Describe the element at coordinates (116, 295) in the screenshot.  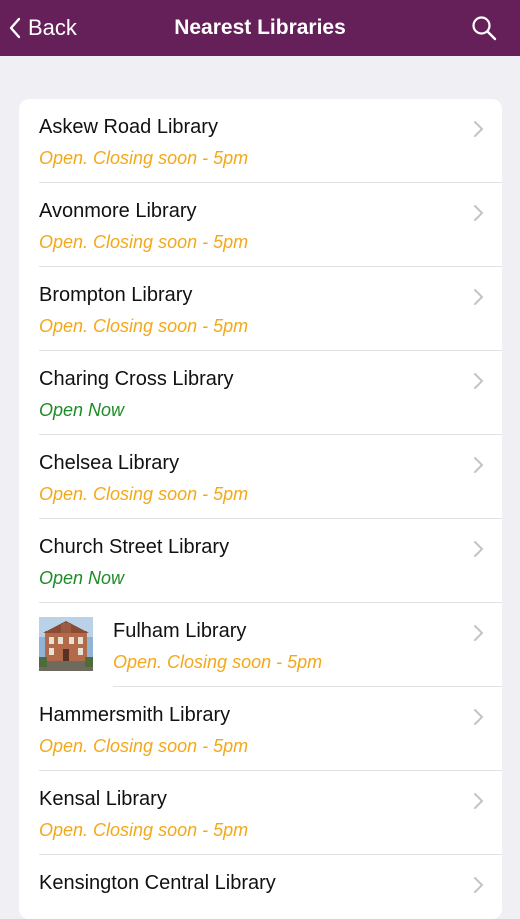
I see `library-name: Brompton Library` at that location.